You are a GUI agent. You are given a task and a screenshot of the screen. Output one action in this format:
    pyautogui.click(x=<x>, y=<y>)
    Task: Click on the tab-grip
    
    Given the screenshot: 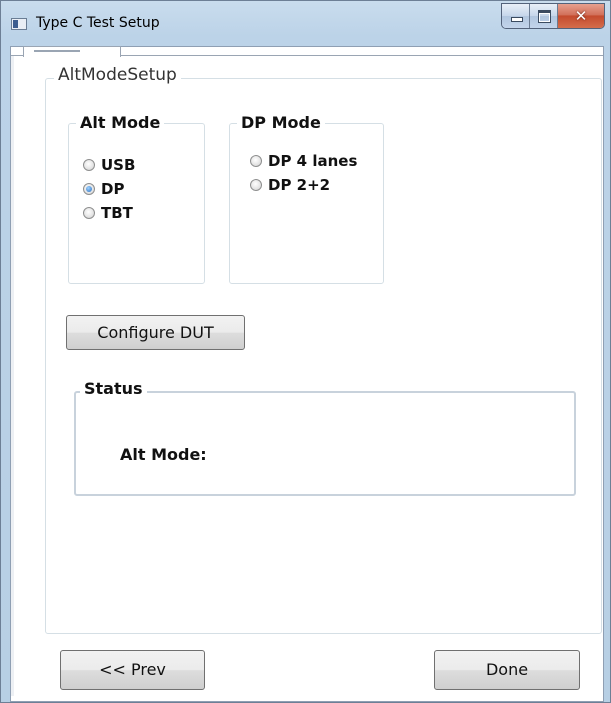 What is the action you would take?
    pyautogui.click(x=57, y=51)
    